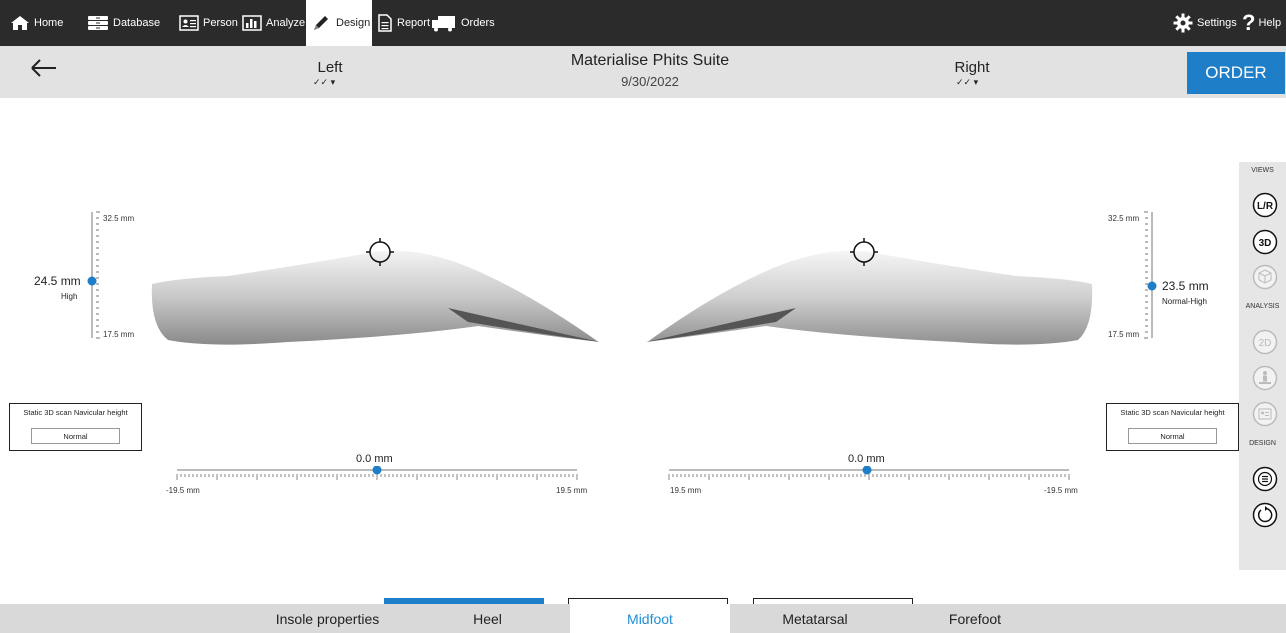 The width and height of the screenshot is (1286, 633). I want to click on standing-analysis-button, so click(1265, 378).